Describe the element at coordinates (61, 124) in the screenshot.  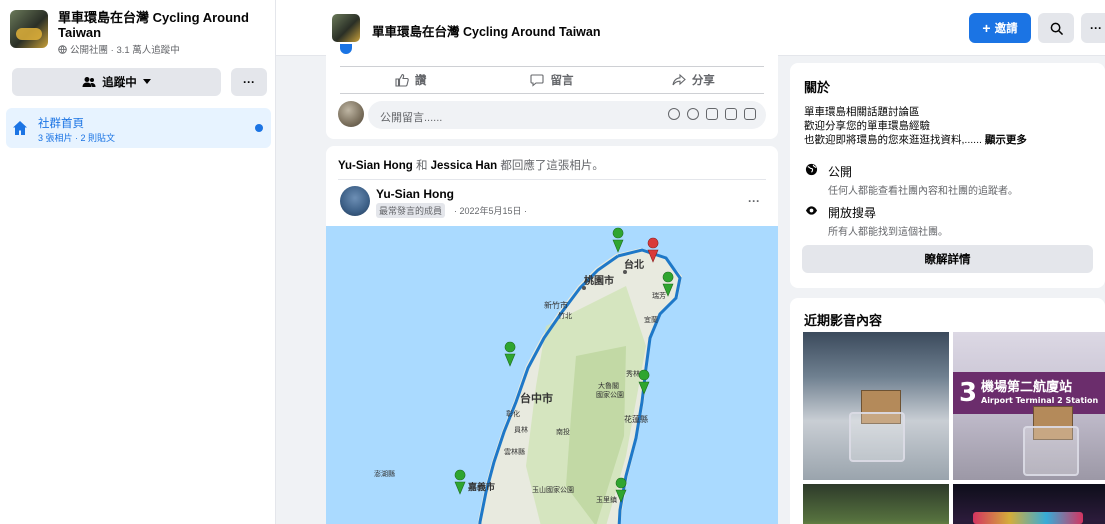
I see `community-home-label: 社群首頁` at that location.